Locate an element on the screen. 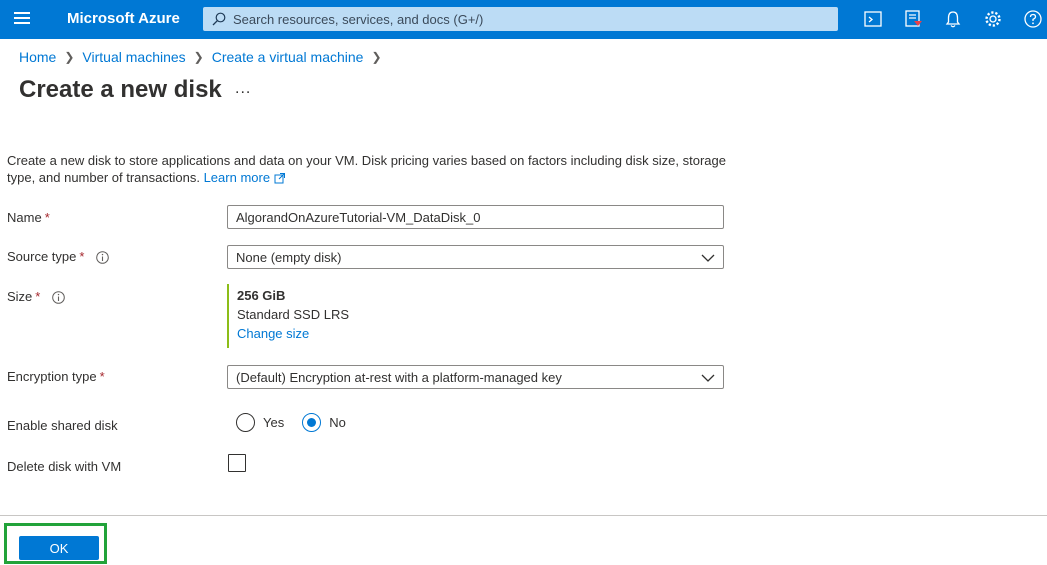 The image size is (1047, 565). footer-divider is located at coordinates (523, 515).